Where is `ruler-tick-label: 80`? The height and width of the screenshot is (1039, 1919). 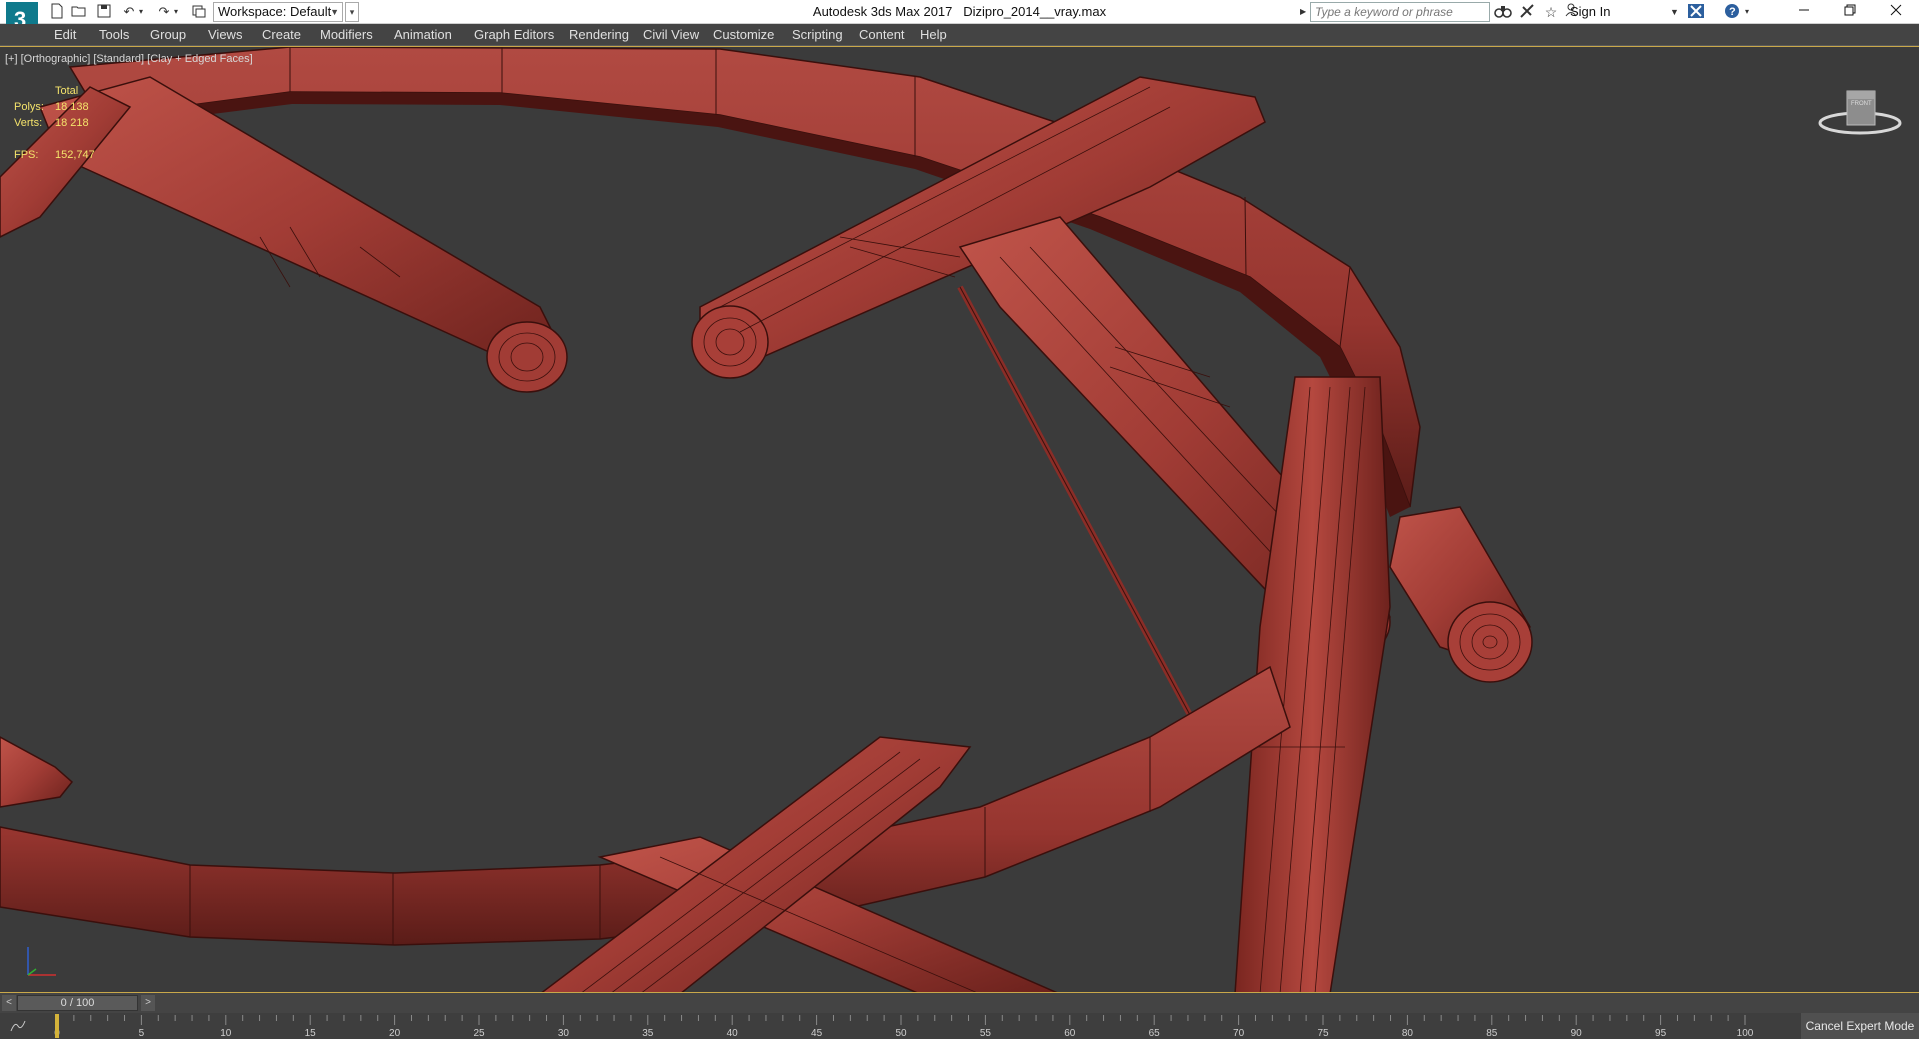
ruler-tick-label: 80 is located at coordinates (1408, 1033).